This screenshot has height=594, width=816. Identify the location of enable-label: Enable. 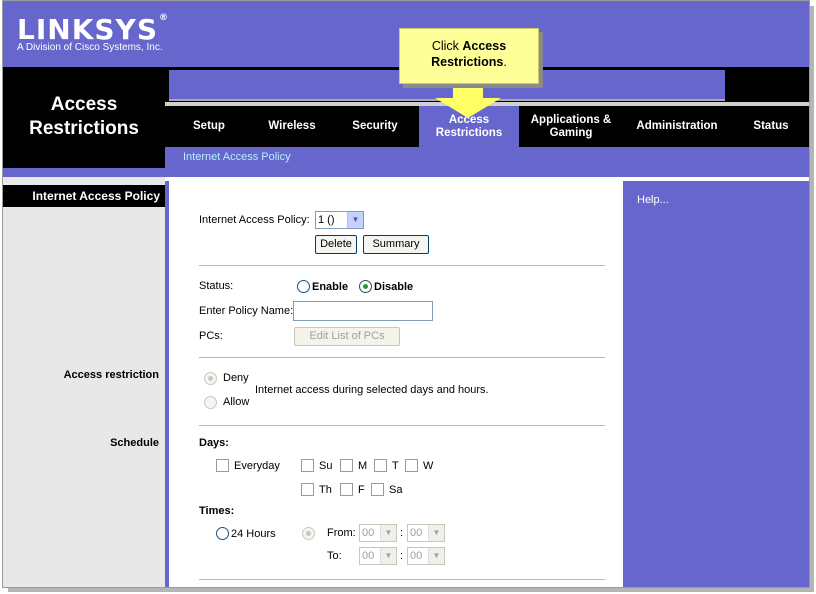
(330, 287).